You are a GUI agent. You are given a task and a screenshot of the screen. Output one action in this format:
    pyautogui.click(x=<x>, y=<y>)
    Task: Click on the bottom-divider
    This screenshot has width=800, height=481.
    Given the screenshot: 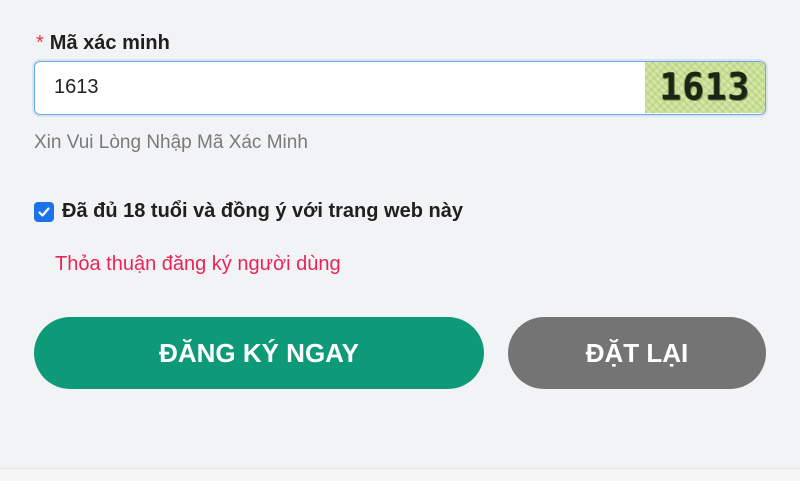 What is the action you would take?
    pyautogui.click(x=400, y=474)
    